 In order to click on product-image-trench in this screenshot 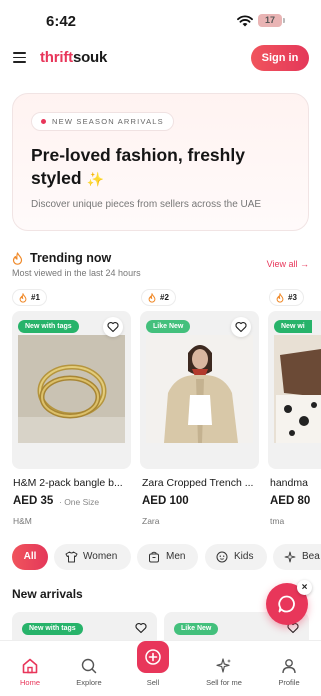, I will do `click(199, 389)`.